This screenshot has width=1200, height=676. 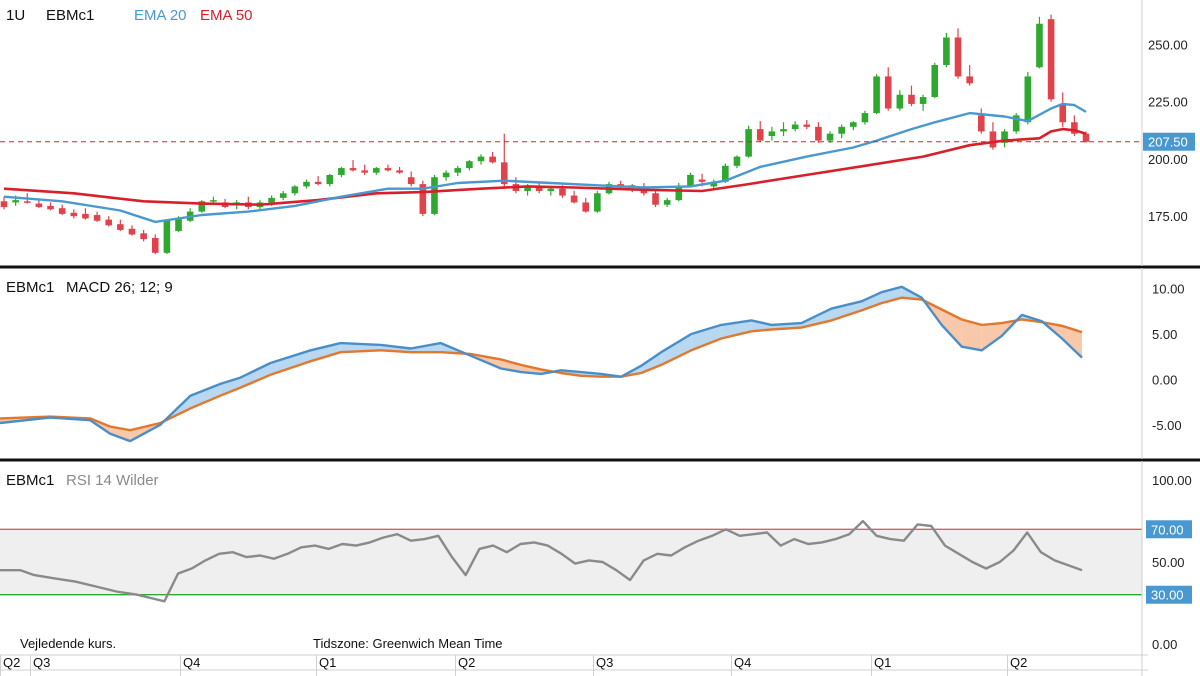 What do you see at coordinates (112, 480) in the screenshot?
I see `rsi-title: RSI 14 Wilder` at bounding box center [112, 480].